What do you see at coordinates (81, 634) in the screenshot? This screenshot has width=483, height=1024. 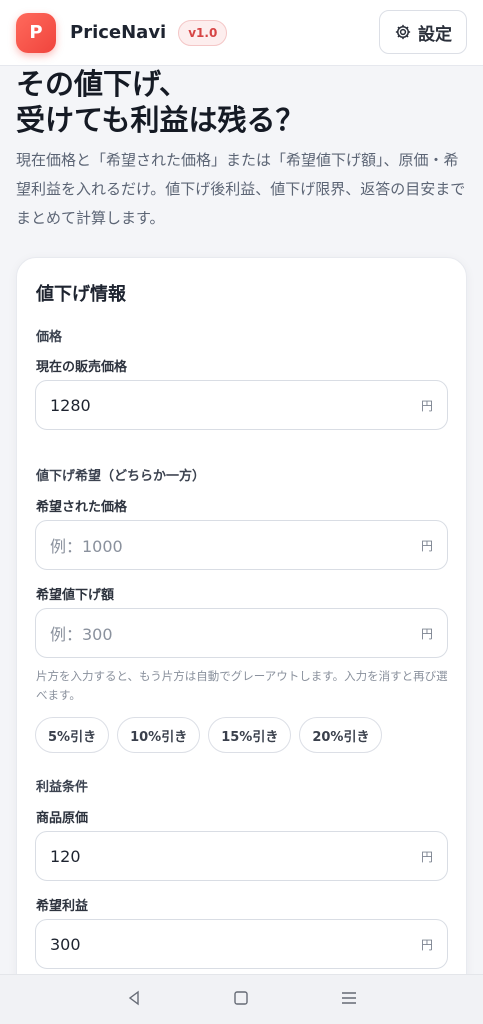 I see `requested-discount-placeholder: 例：300` at bounding box center [81, 634].